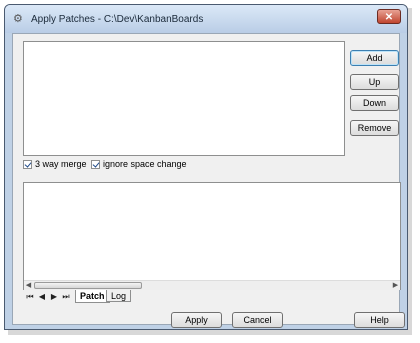 This screenshot has width=420, height=343. I want to click on title-bar: ⚙ Apply Patches - C:\Dev\KanbanBoards ✕, so click(206, 19).